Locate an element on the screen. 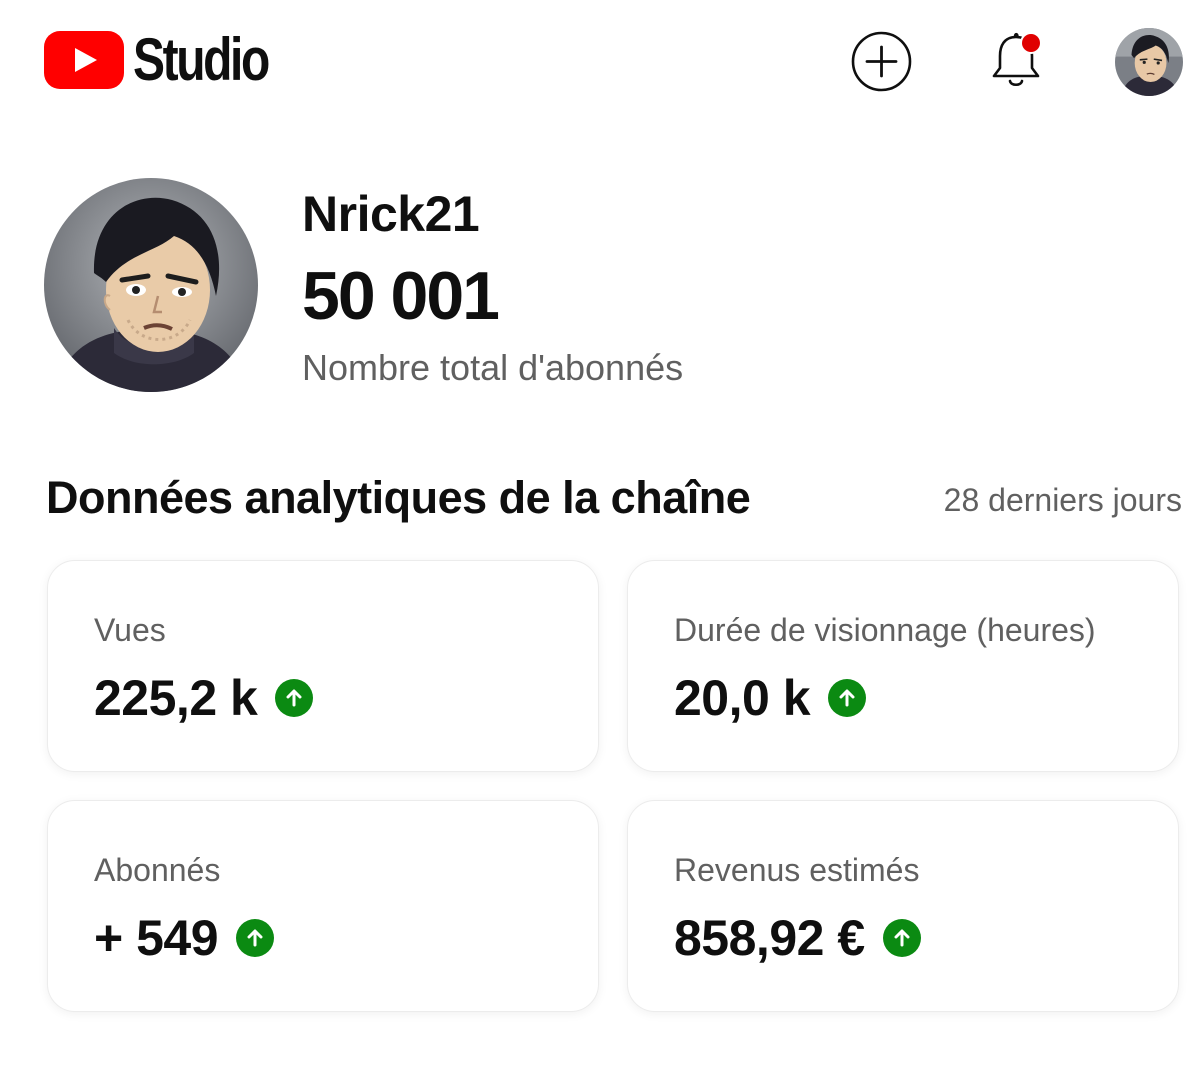 This screenshot has height=1066, width=1200. analytics-period: 28 derniers jours is located at coordinates (1063, 500).